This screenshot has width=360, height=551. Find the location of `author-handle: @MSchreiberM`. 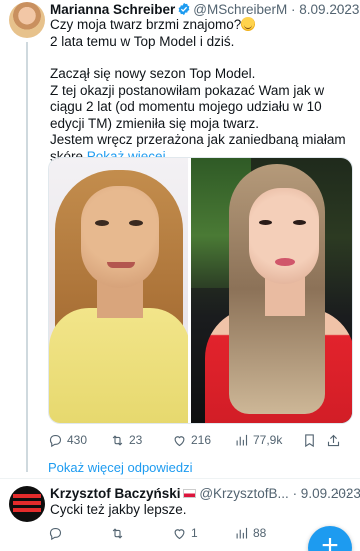

author-handle: @MSchreiberM is located at coordinates (240, 9).